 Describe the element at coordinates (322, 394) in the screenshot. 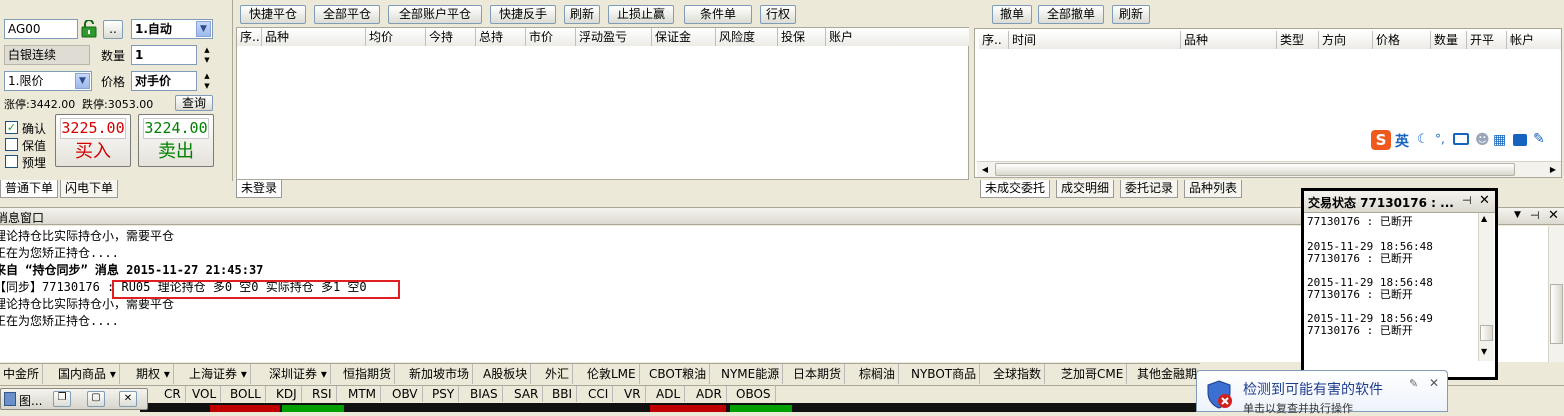

I see `indicator-tab: RSI` at that location.